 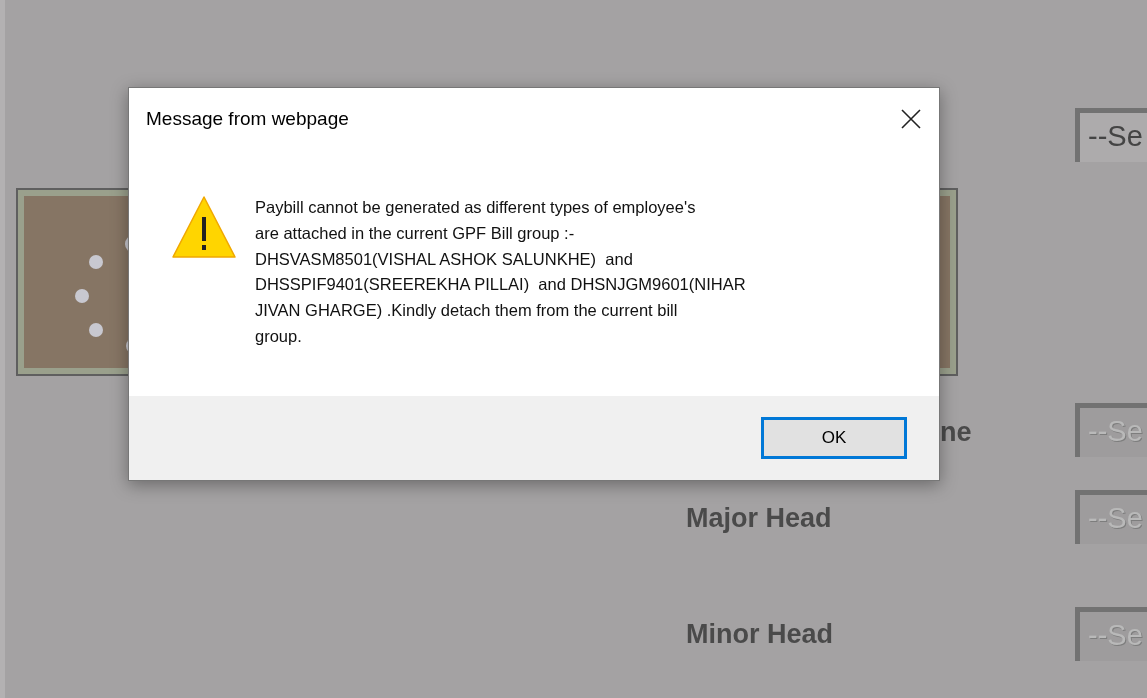 What do you see at coordinates (759, 518) in the screenshot?
I see `field-label: Major Head` at bounding box center [759, 518].